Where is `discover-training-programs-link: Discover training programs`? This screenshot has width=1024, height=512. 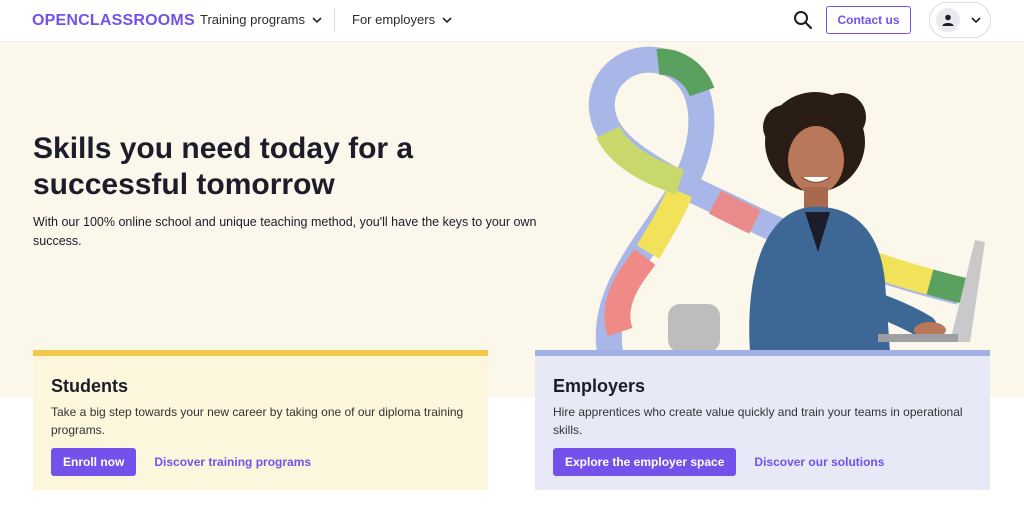
discover-training-programs-link: Discover training programs is located at coordinates (232, 462).